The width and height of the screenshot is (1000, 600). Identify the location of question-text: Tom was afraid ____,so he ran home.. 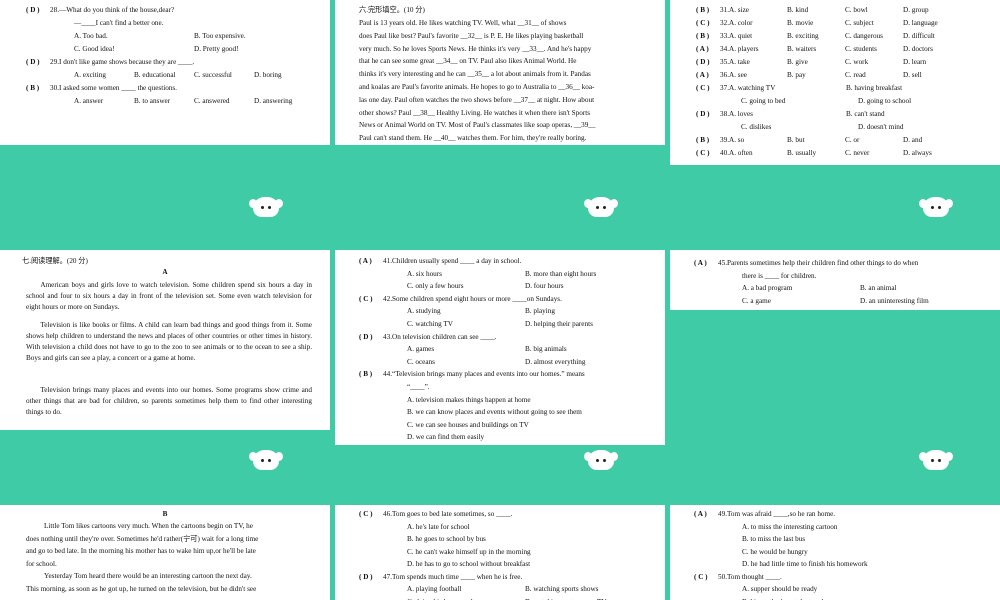
(781, 514).